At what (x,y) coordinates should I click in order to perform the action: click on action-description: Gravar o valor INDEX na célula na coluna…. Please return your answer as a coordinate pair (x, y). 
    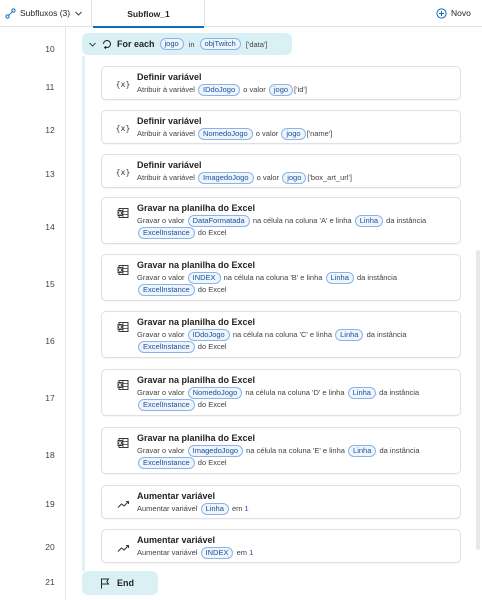
    Looking at the image, I should click on (267, 284).